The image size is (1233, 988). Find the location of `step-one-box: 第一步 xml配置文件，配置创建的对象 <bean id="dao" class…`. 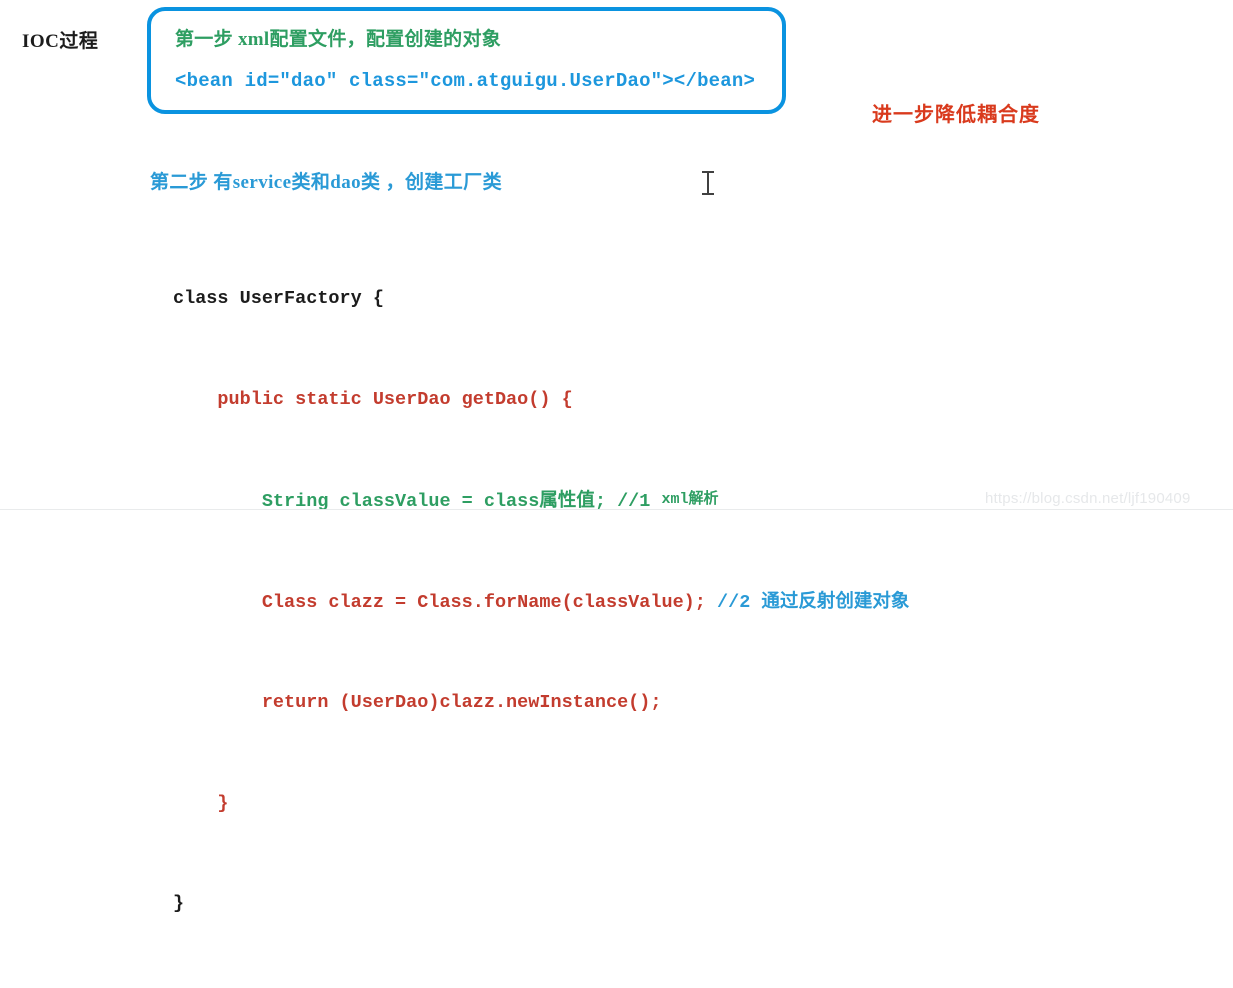

step-one-box: 第一步 xml配置文件，配置创建的对象 <bean id="dao" class… is located at coordinates (466, 60).